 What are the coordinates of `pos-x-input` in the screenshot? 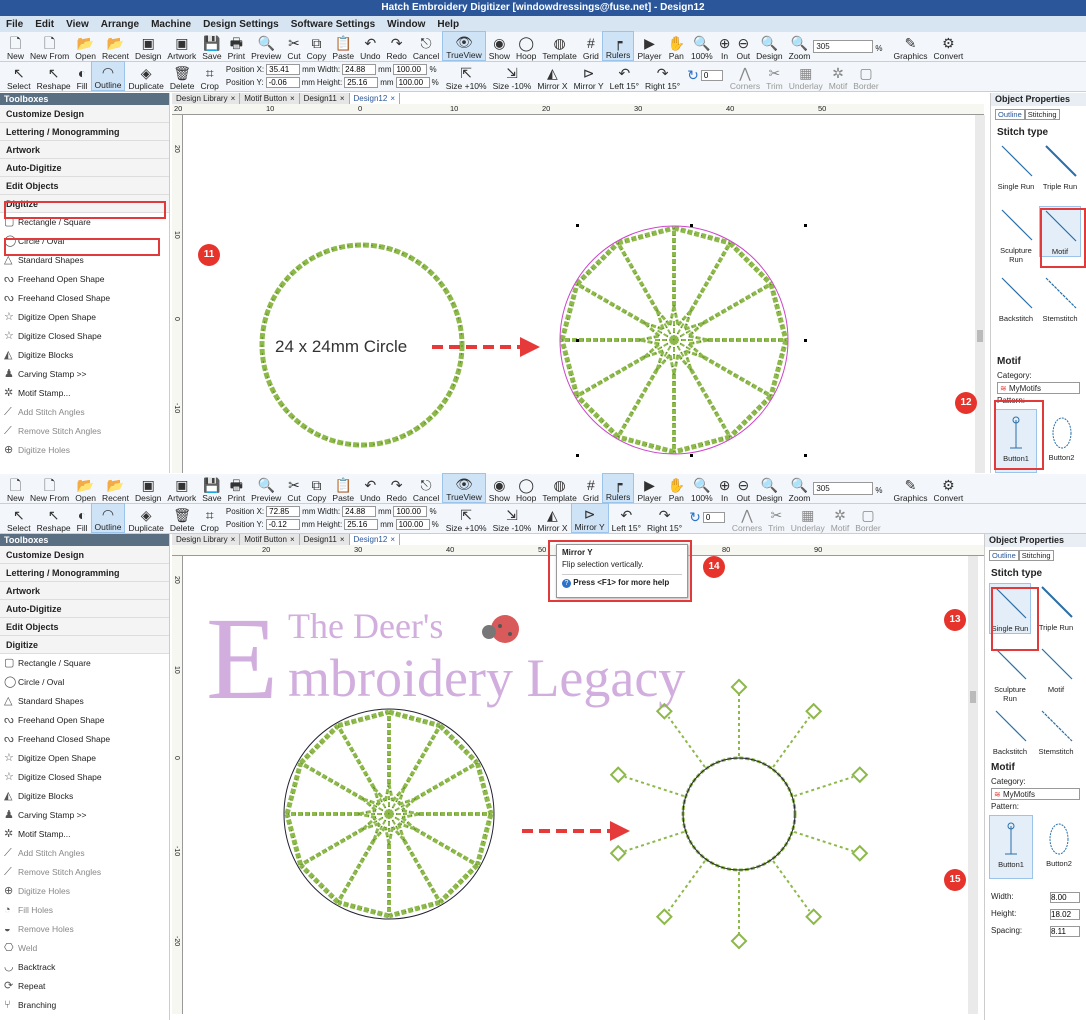 It's located at (283, 69).